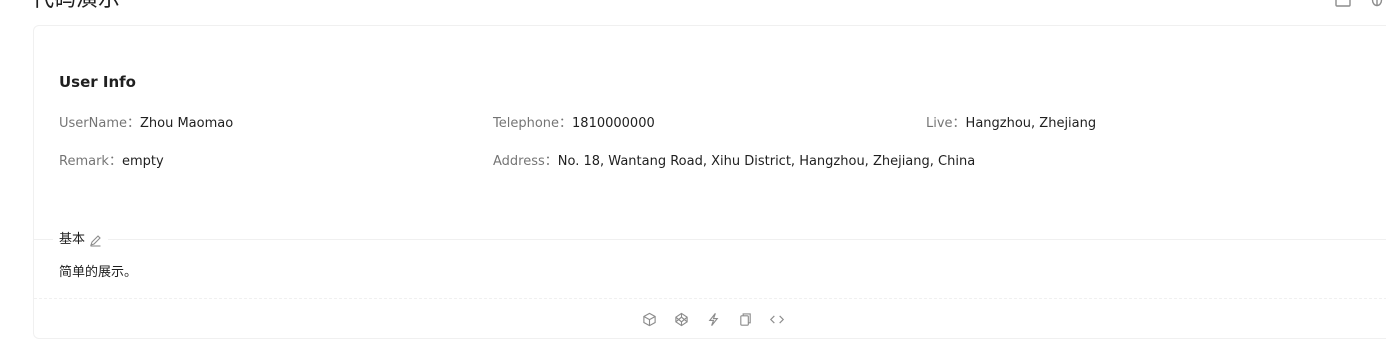 The width and height of the screenshot is (1386, 343). What do you see at coordinates (777, 320) in the screenshot?
I see `code-expand-icon` at bounding box center [777, 320].